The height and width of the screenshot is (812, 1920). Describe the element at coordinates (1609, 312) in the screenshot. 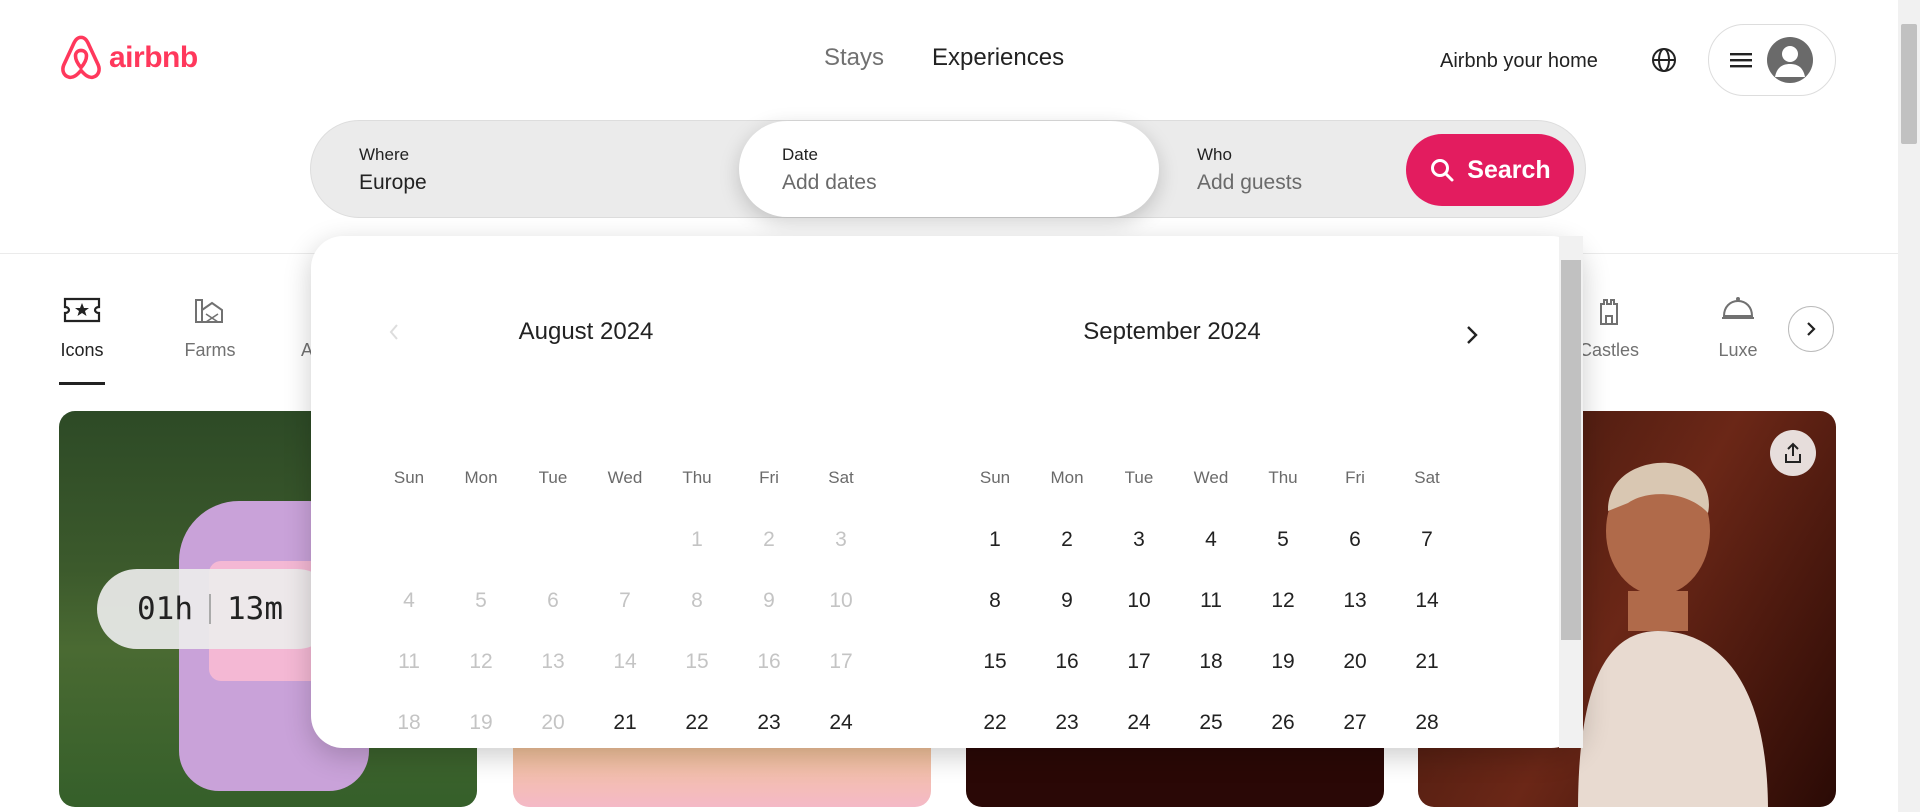

I see `castle-icon` at that location.